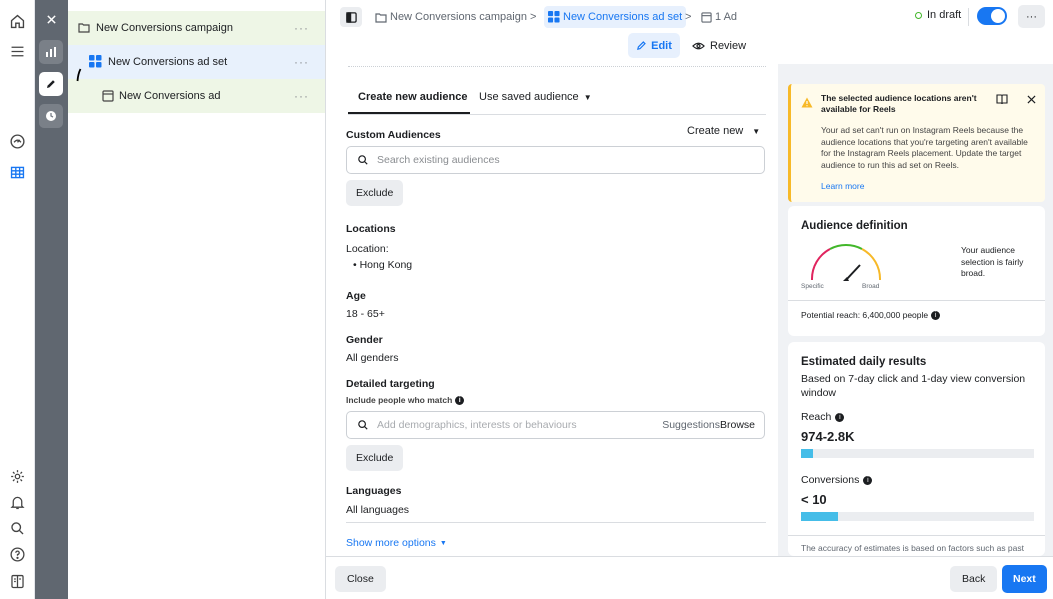 The height and width of the screenshot is (599, 1053). What do you see at coordinates (1024, 579) in the screenshot?
I see `next-button: Next` at bounding box center [1024, 579].